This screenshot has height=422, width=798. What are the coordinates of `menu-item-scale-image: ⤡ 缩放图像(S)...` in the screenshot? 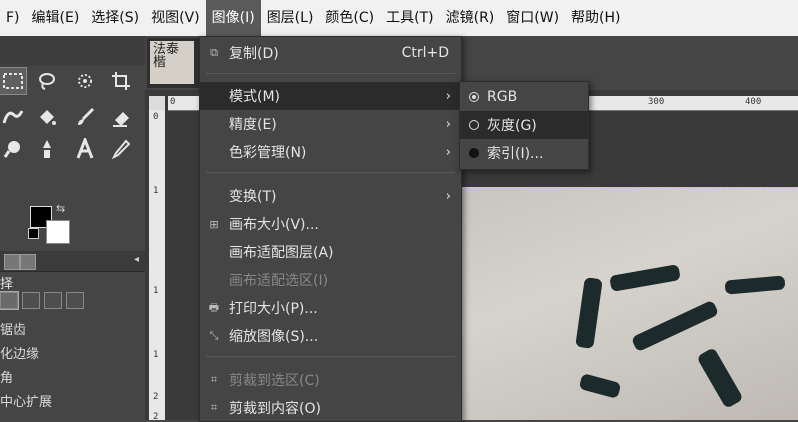 It's located at (330, 336).